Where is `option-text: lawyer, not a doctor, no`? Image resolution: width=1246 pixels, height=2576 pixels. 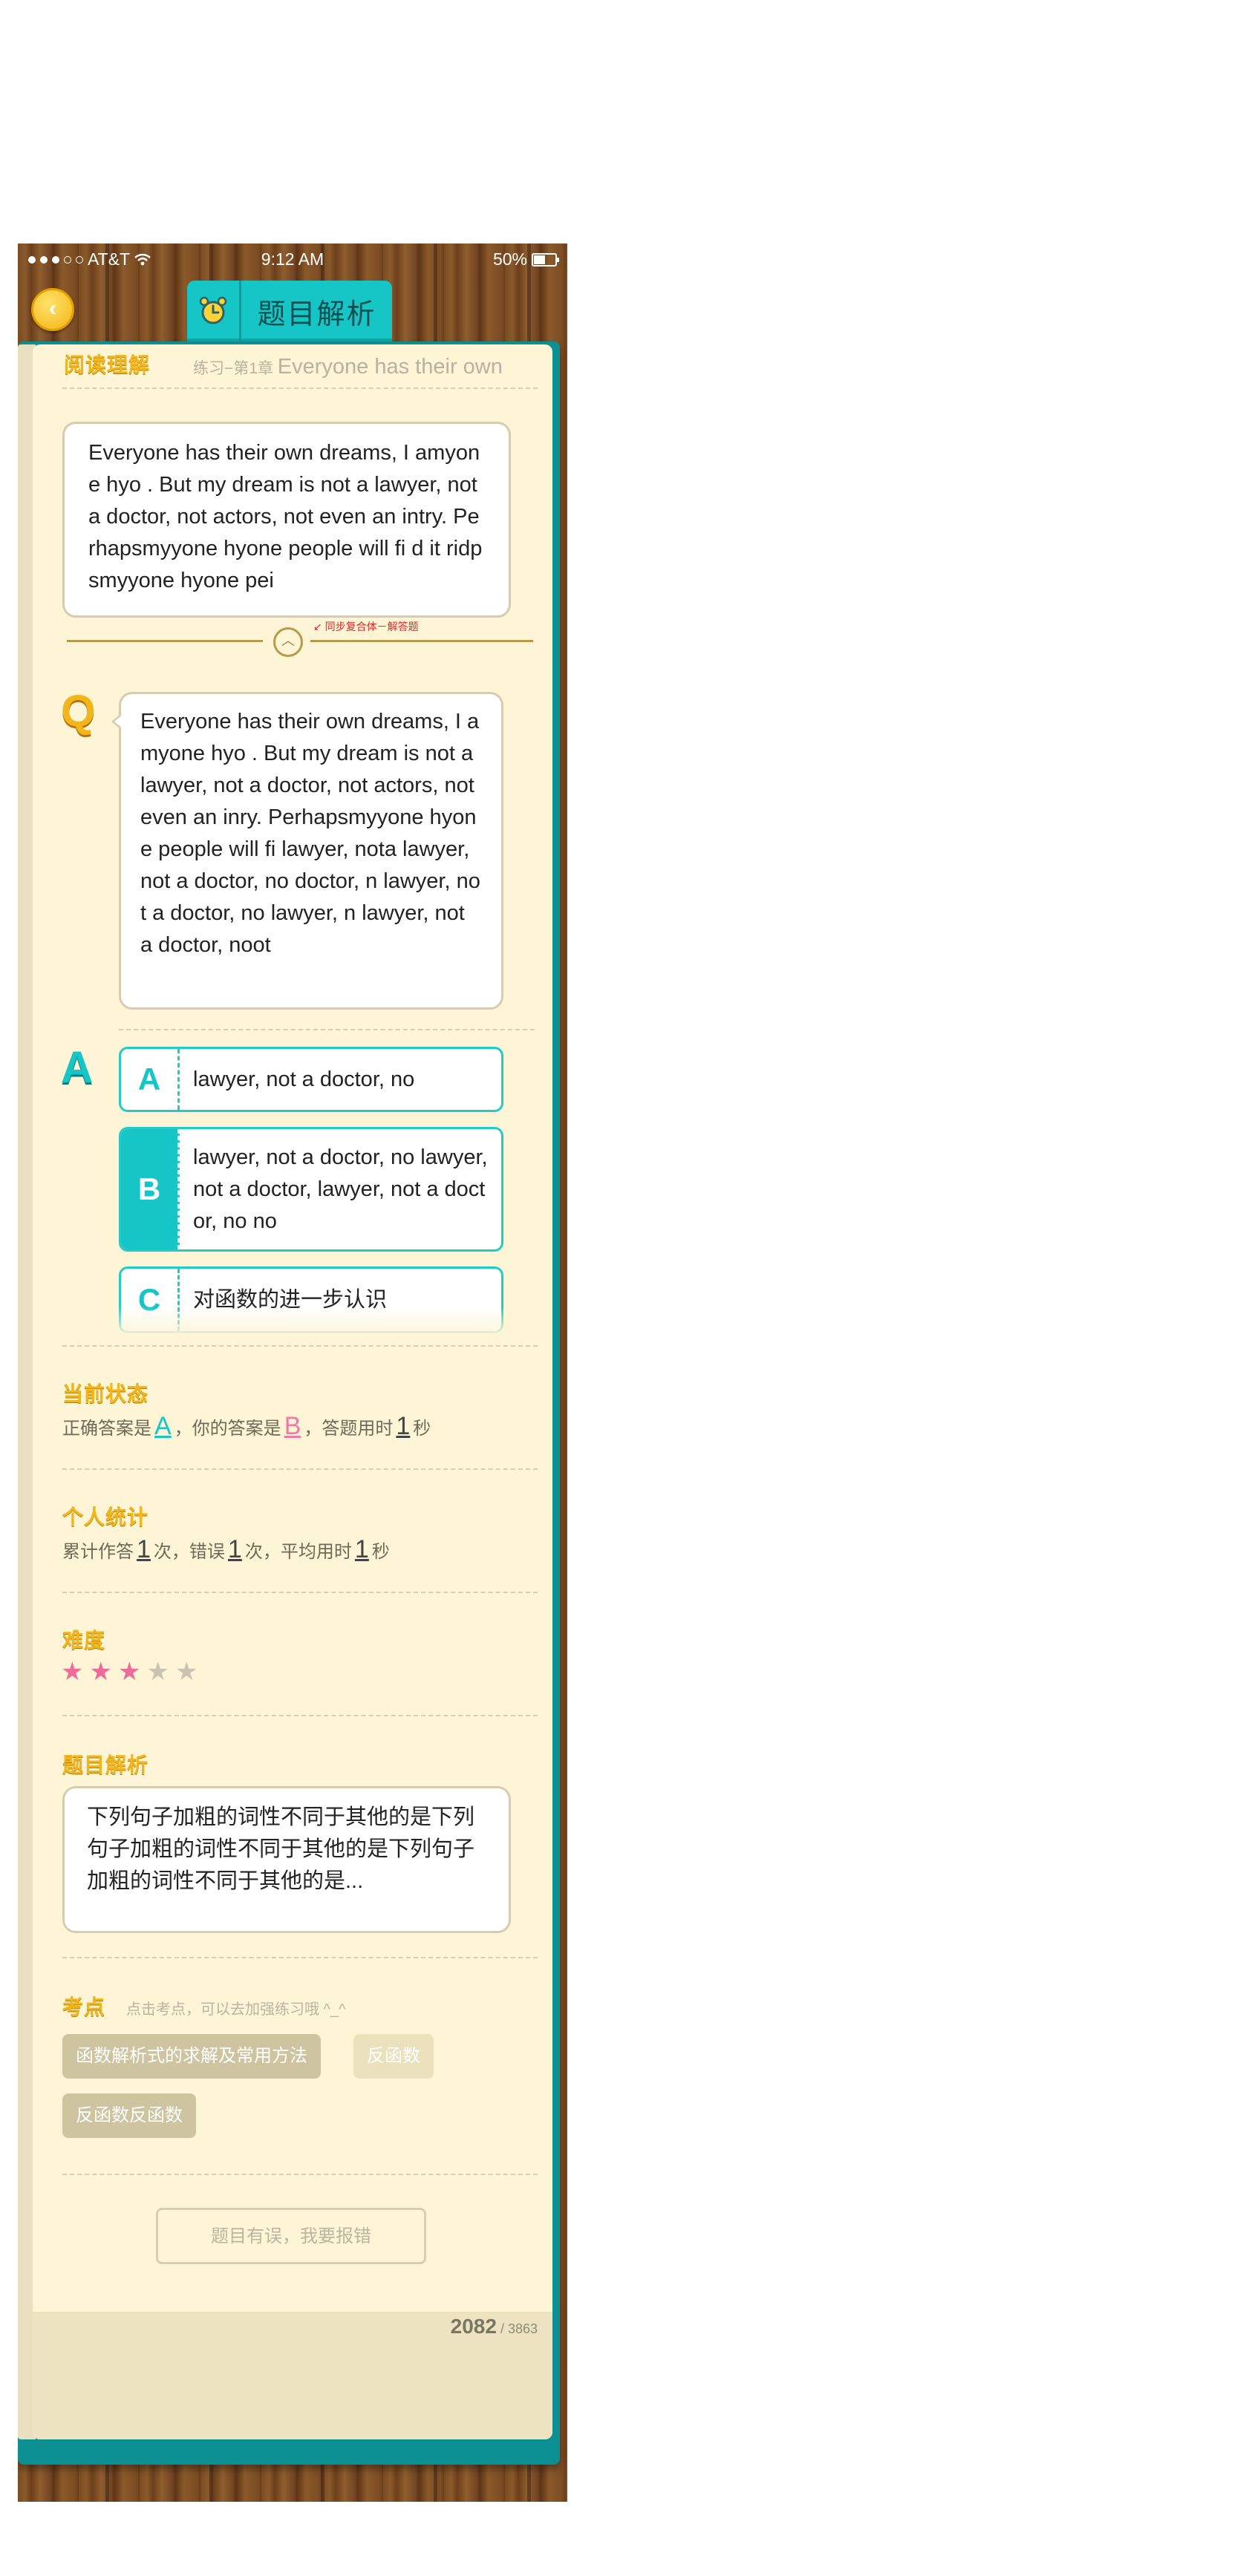
option-text: lawyer, not a doctor, no is located at coordinates (304, 1079).